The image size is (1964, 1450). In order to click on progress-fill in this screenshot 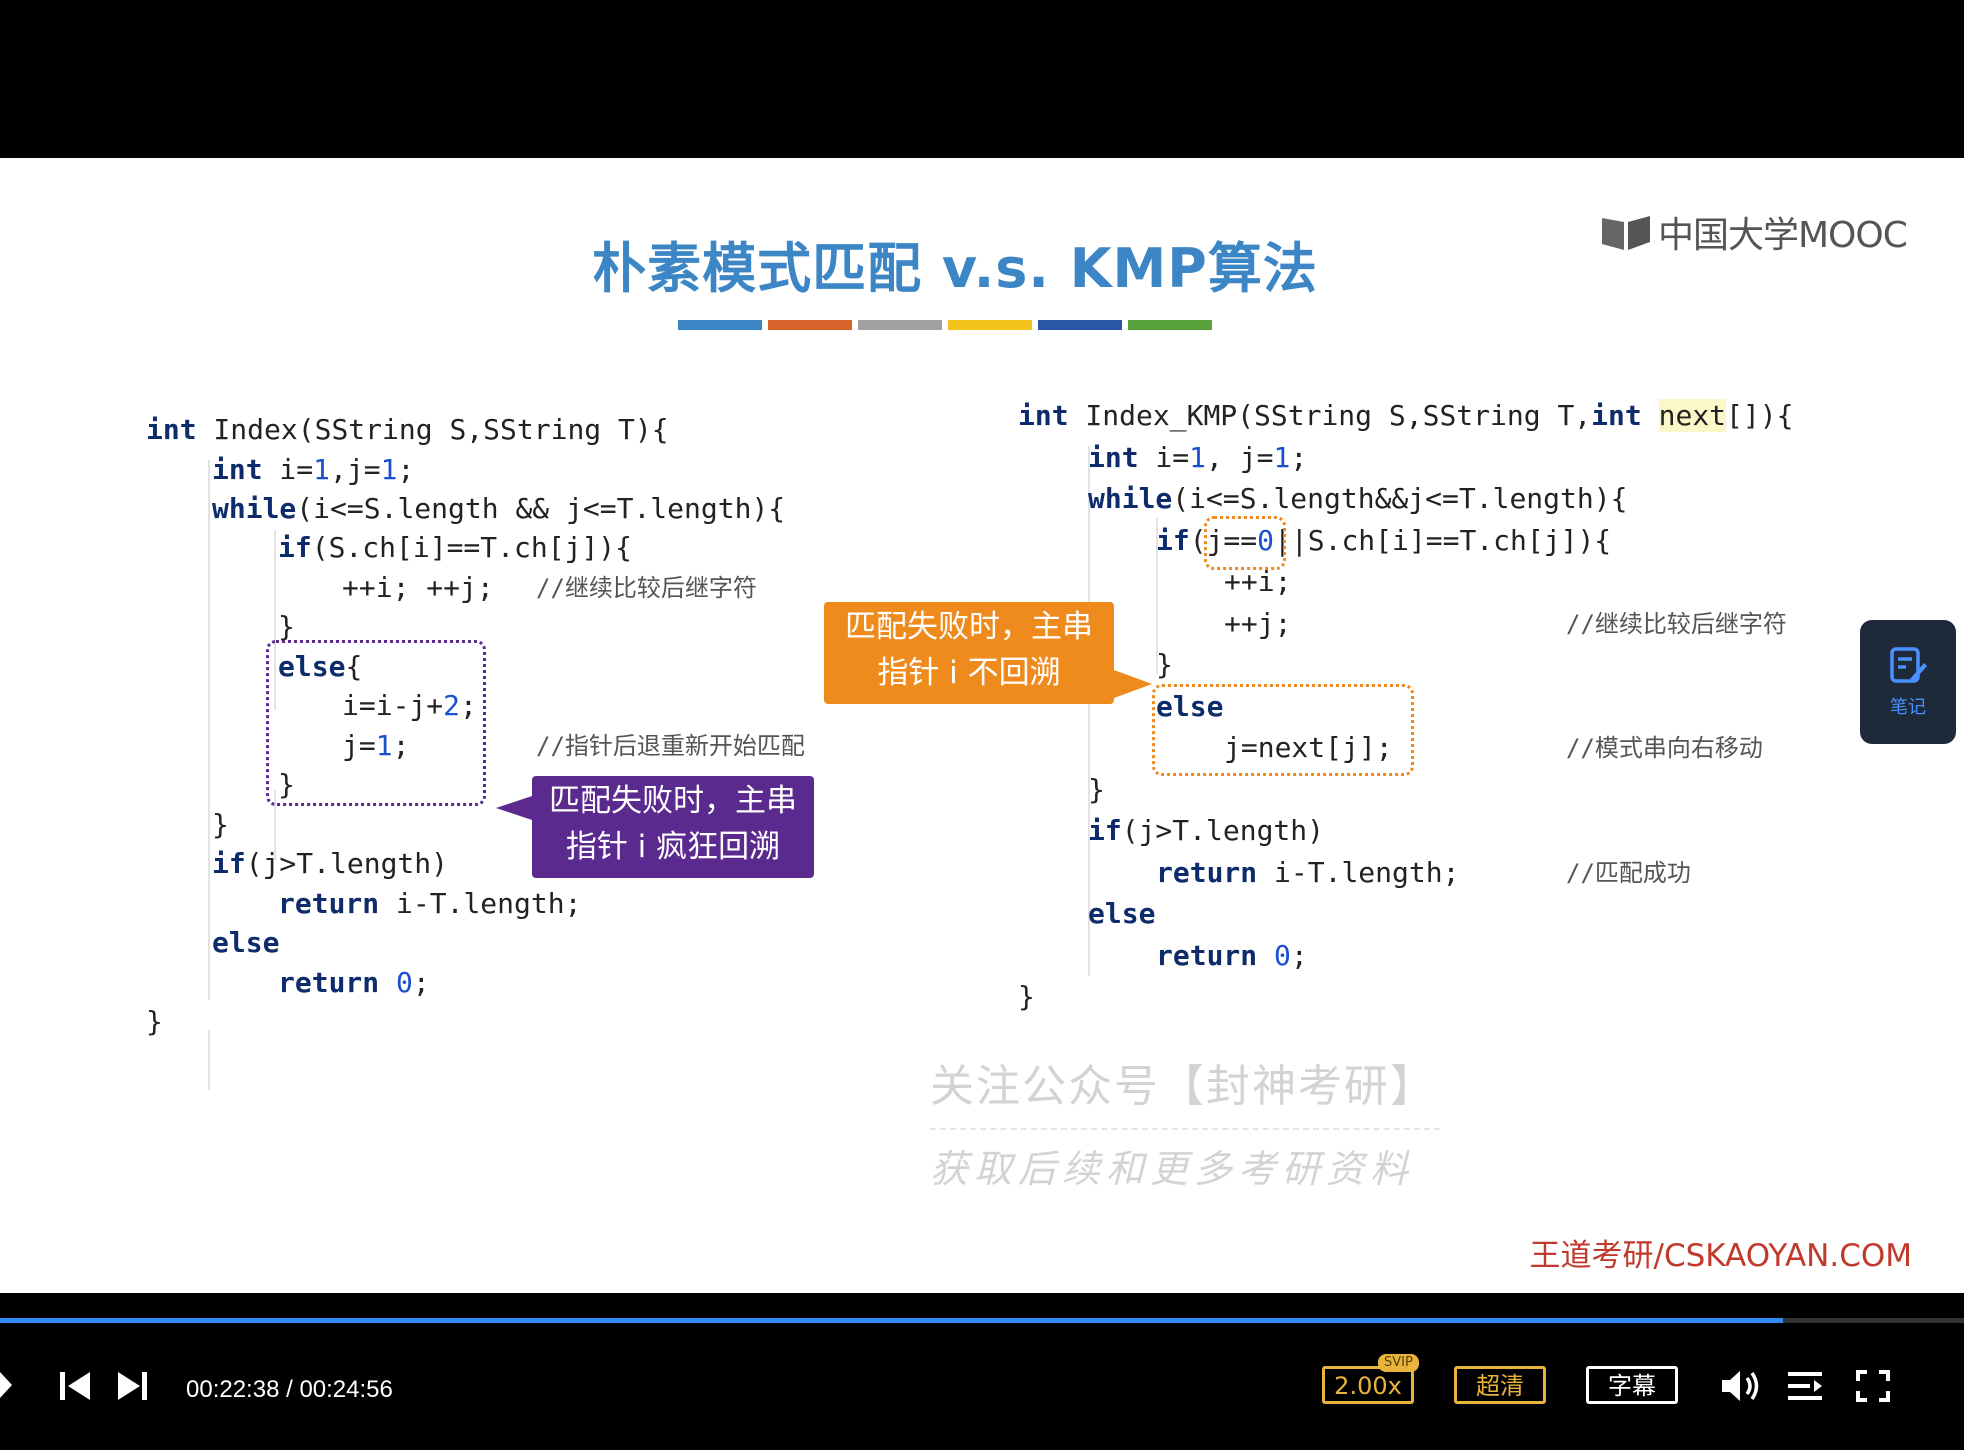, I will do `click(892, 1320)`.